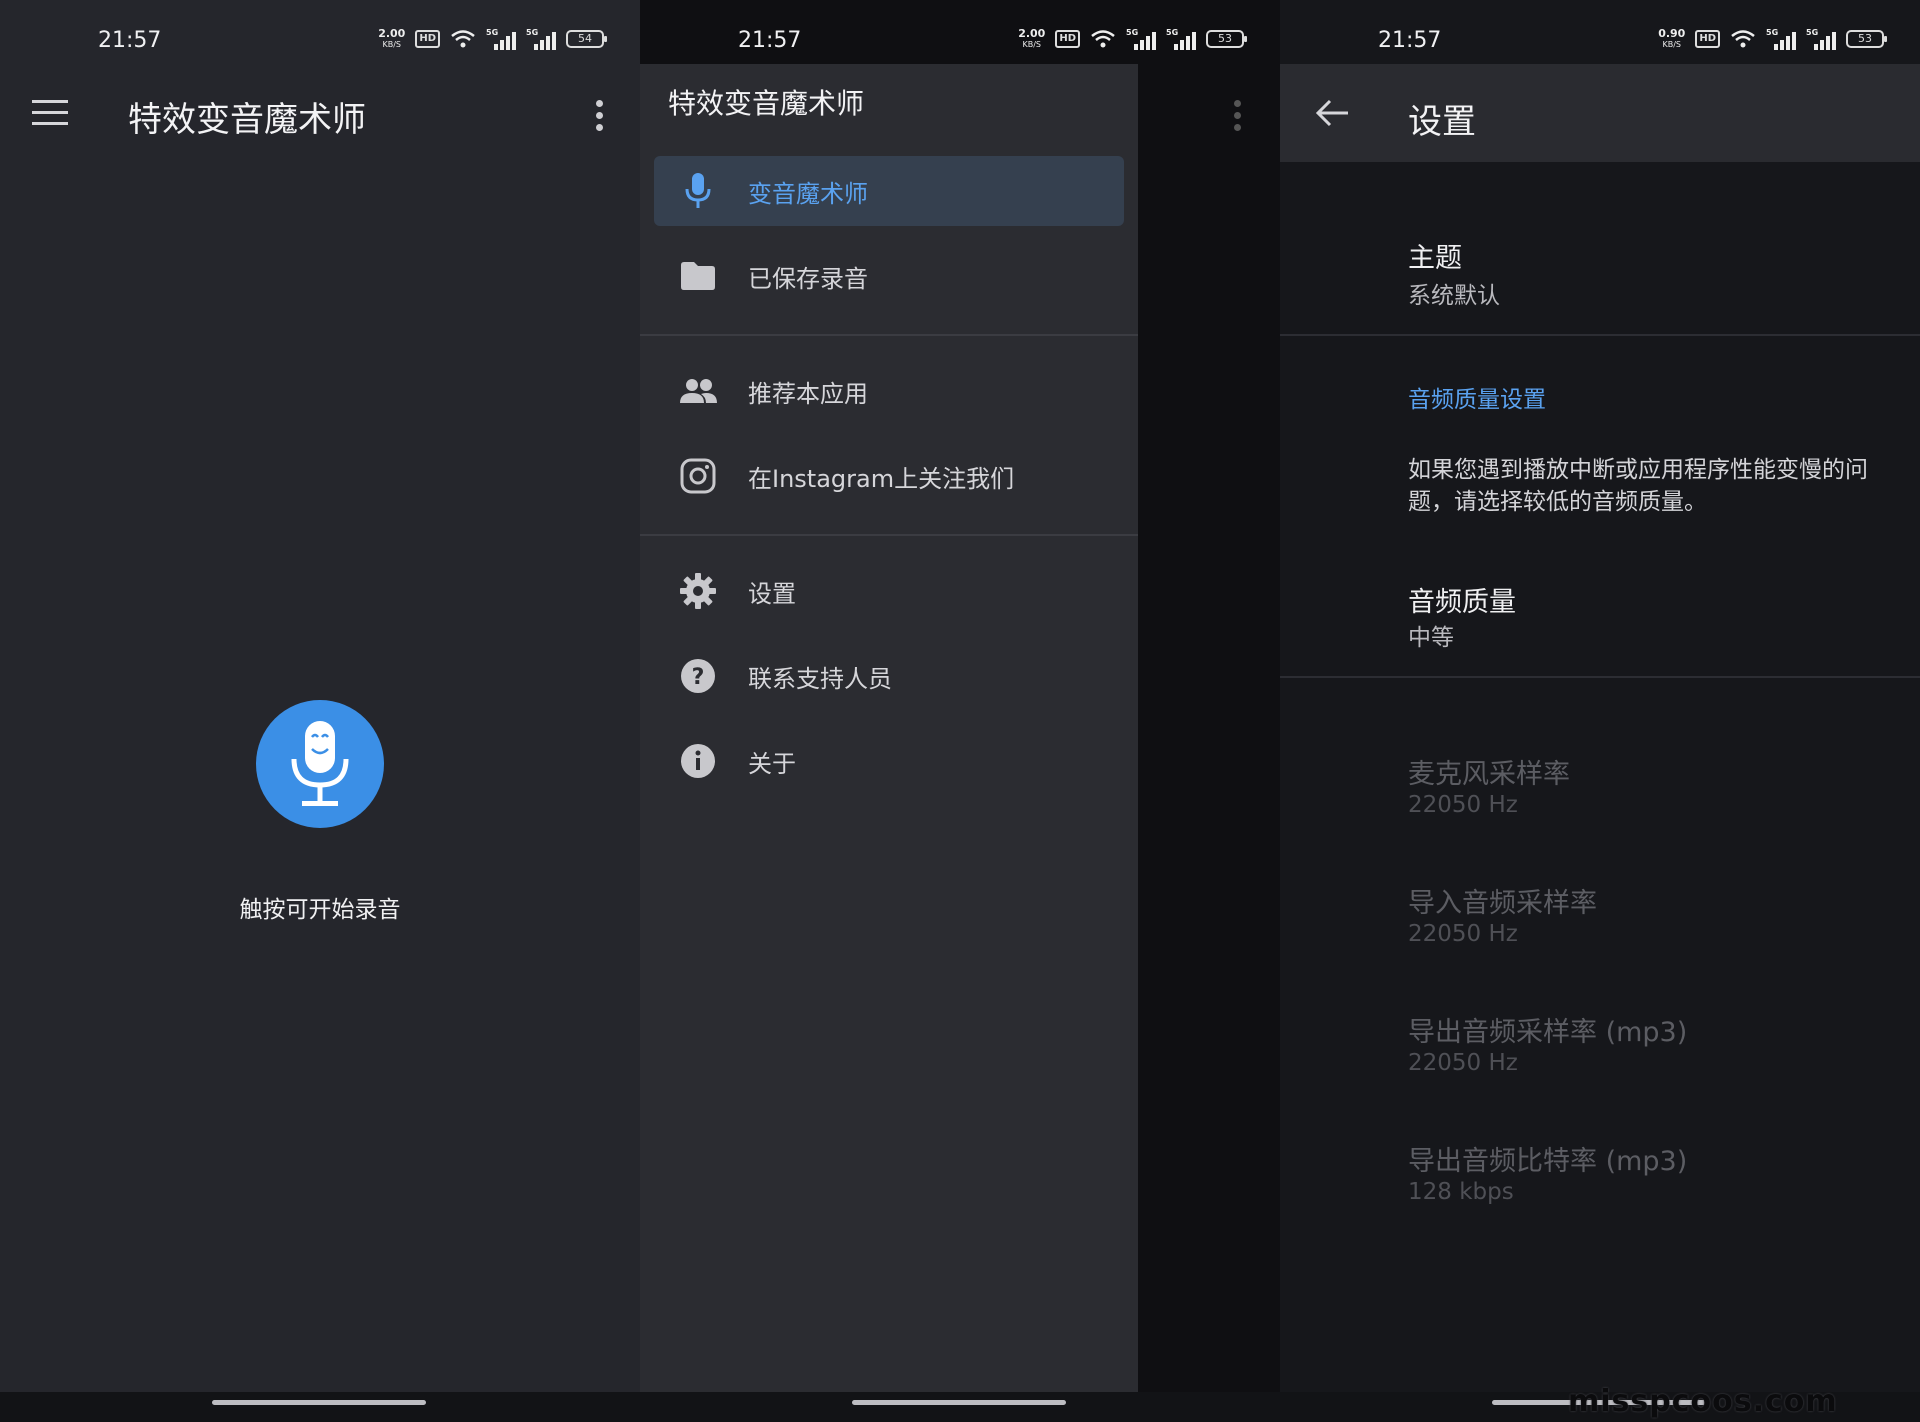 The height and width of the screenshot is (1422, 1920). What do you see at coordinates (820, 678) in the screenshot?
I see `drawer-item-label: 联系支持人员` at bounding box center [820, 678].